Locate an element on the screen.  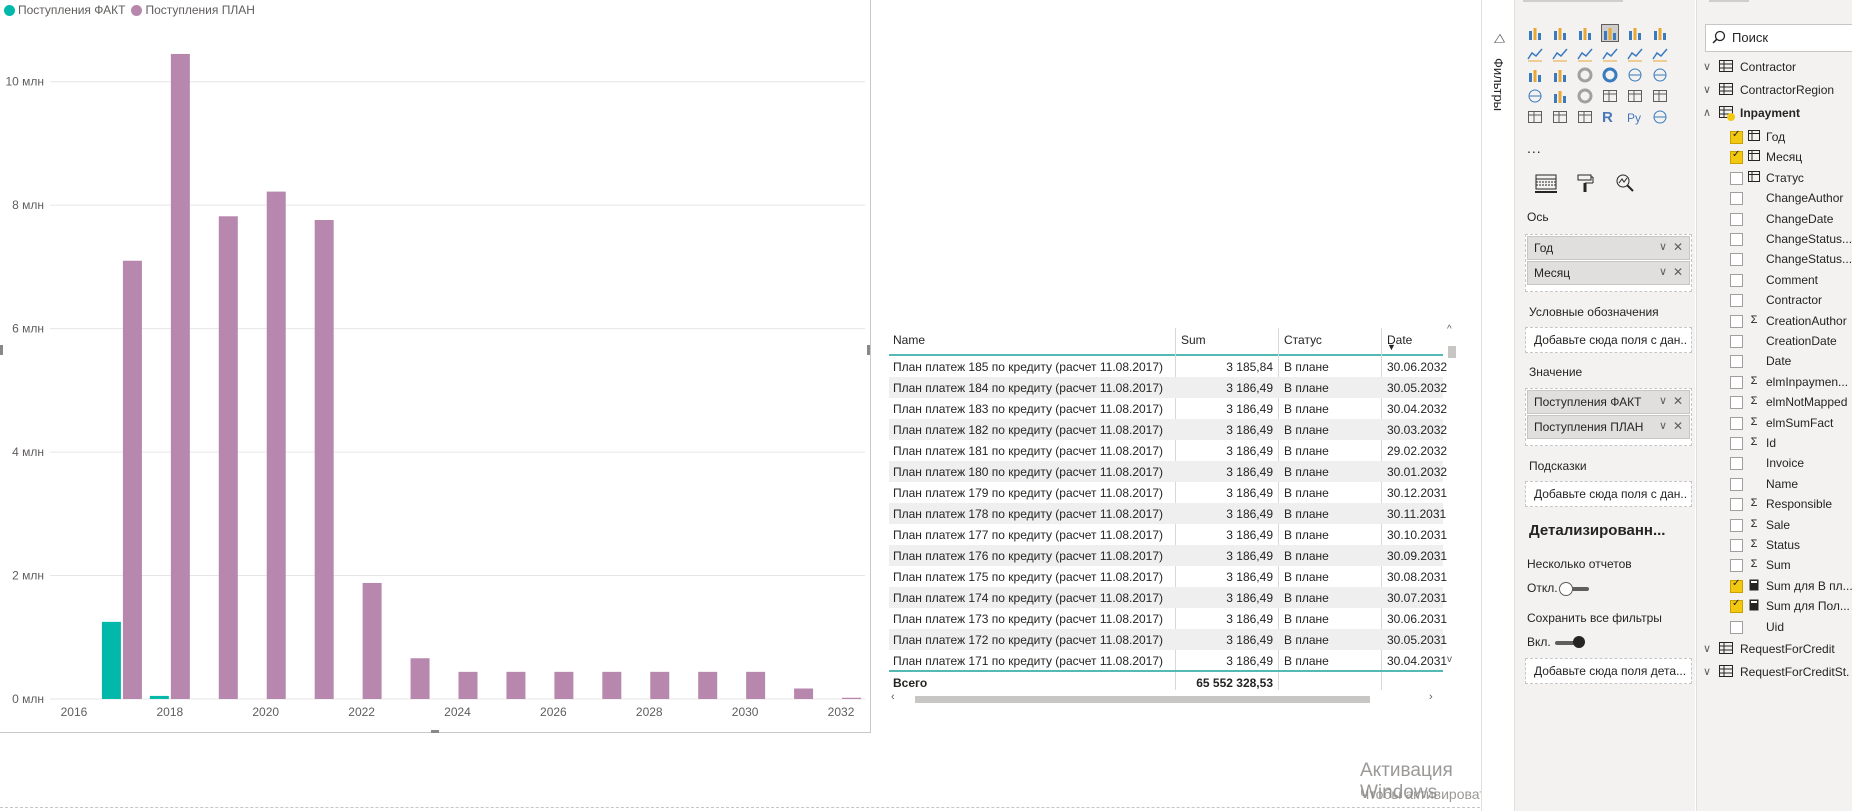
stacked-column-icon is located at coordinates (1560, 33).